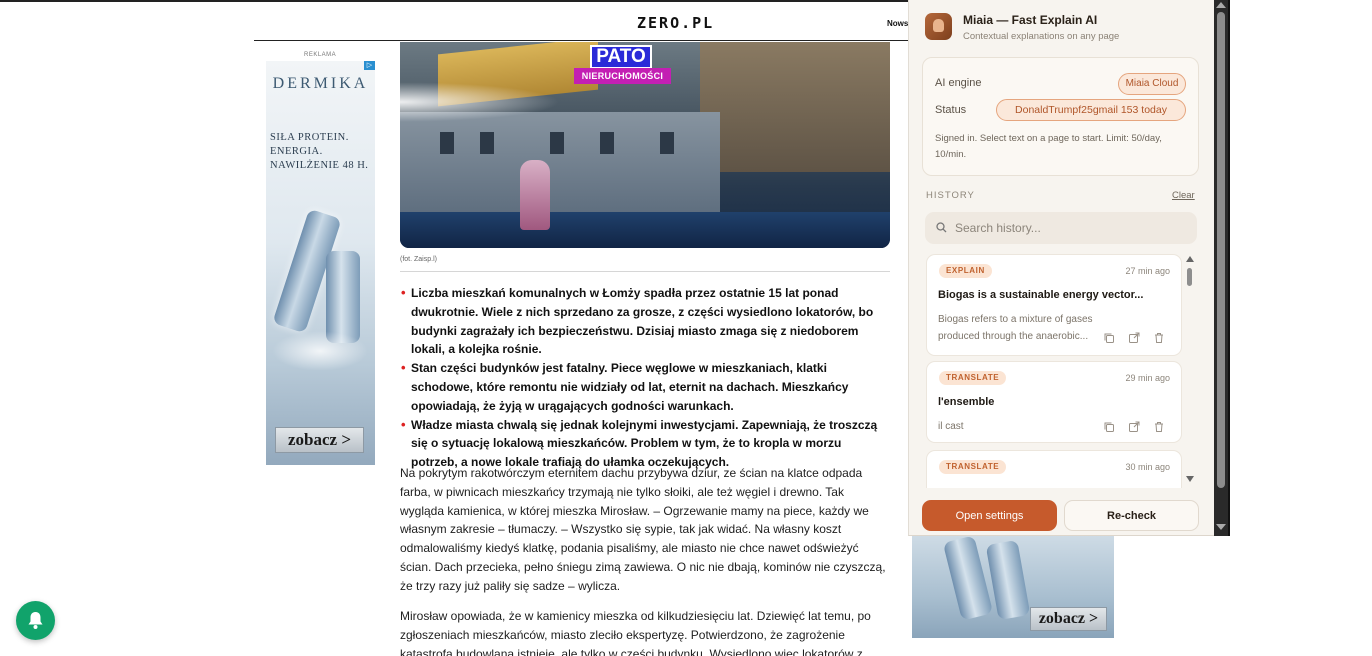 The height and width of the screenshot is (656, 1372). I want to click on ad-brand: DERMIKA, so click(320, 83).